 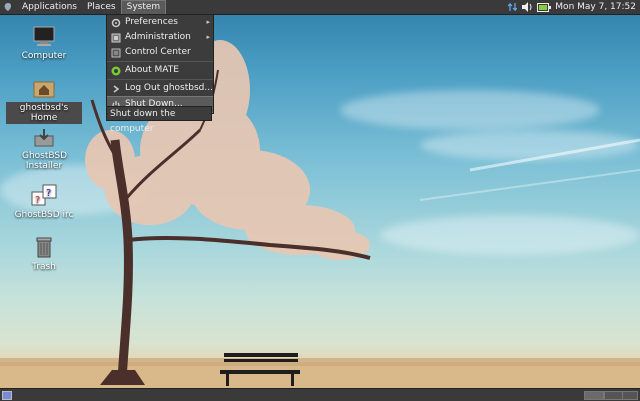 What do you see at coordinates (513, 7) in the screenshot?
I see `network-icon` at bounding box center [513, 7].